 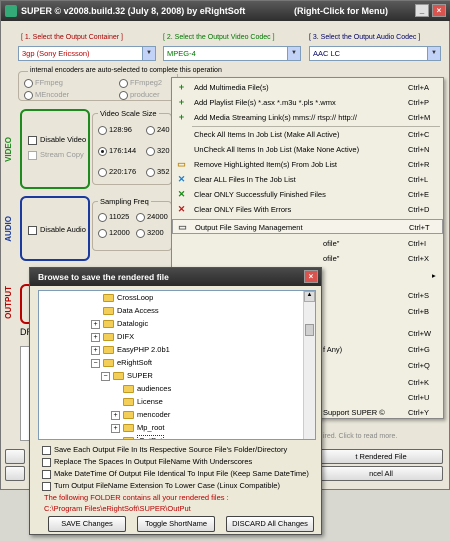 I want to click on toggle-shortname-button: Toggle ShortName, so click(x=176, y=524).